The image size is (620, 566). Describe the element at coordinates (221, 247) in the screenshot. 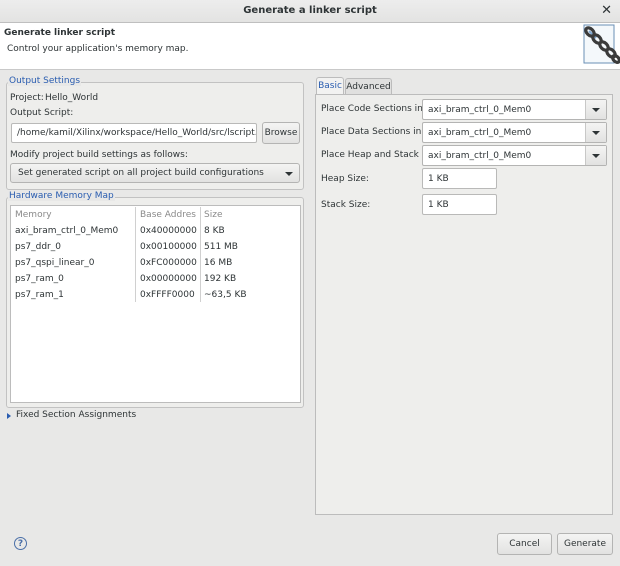

I see `table-cell-size: 511 MB` at that location.